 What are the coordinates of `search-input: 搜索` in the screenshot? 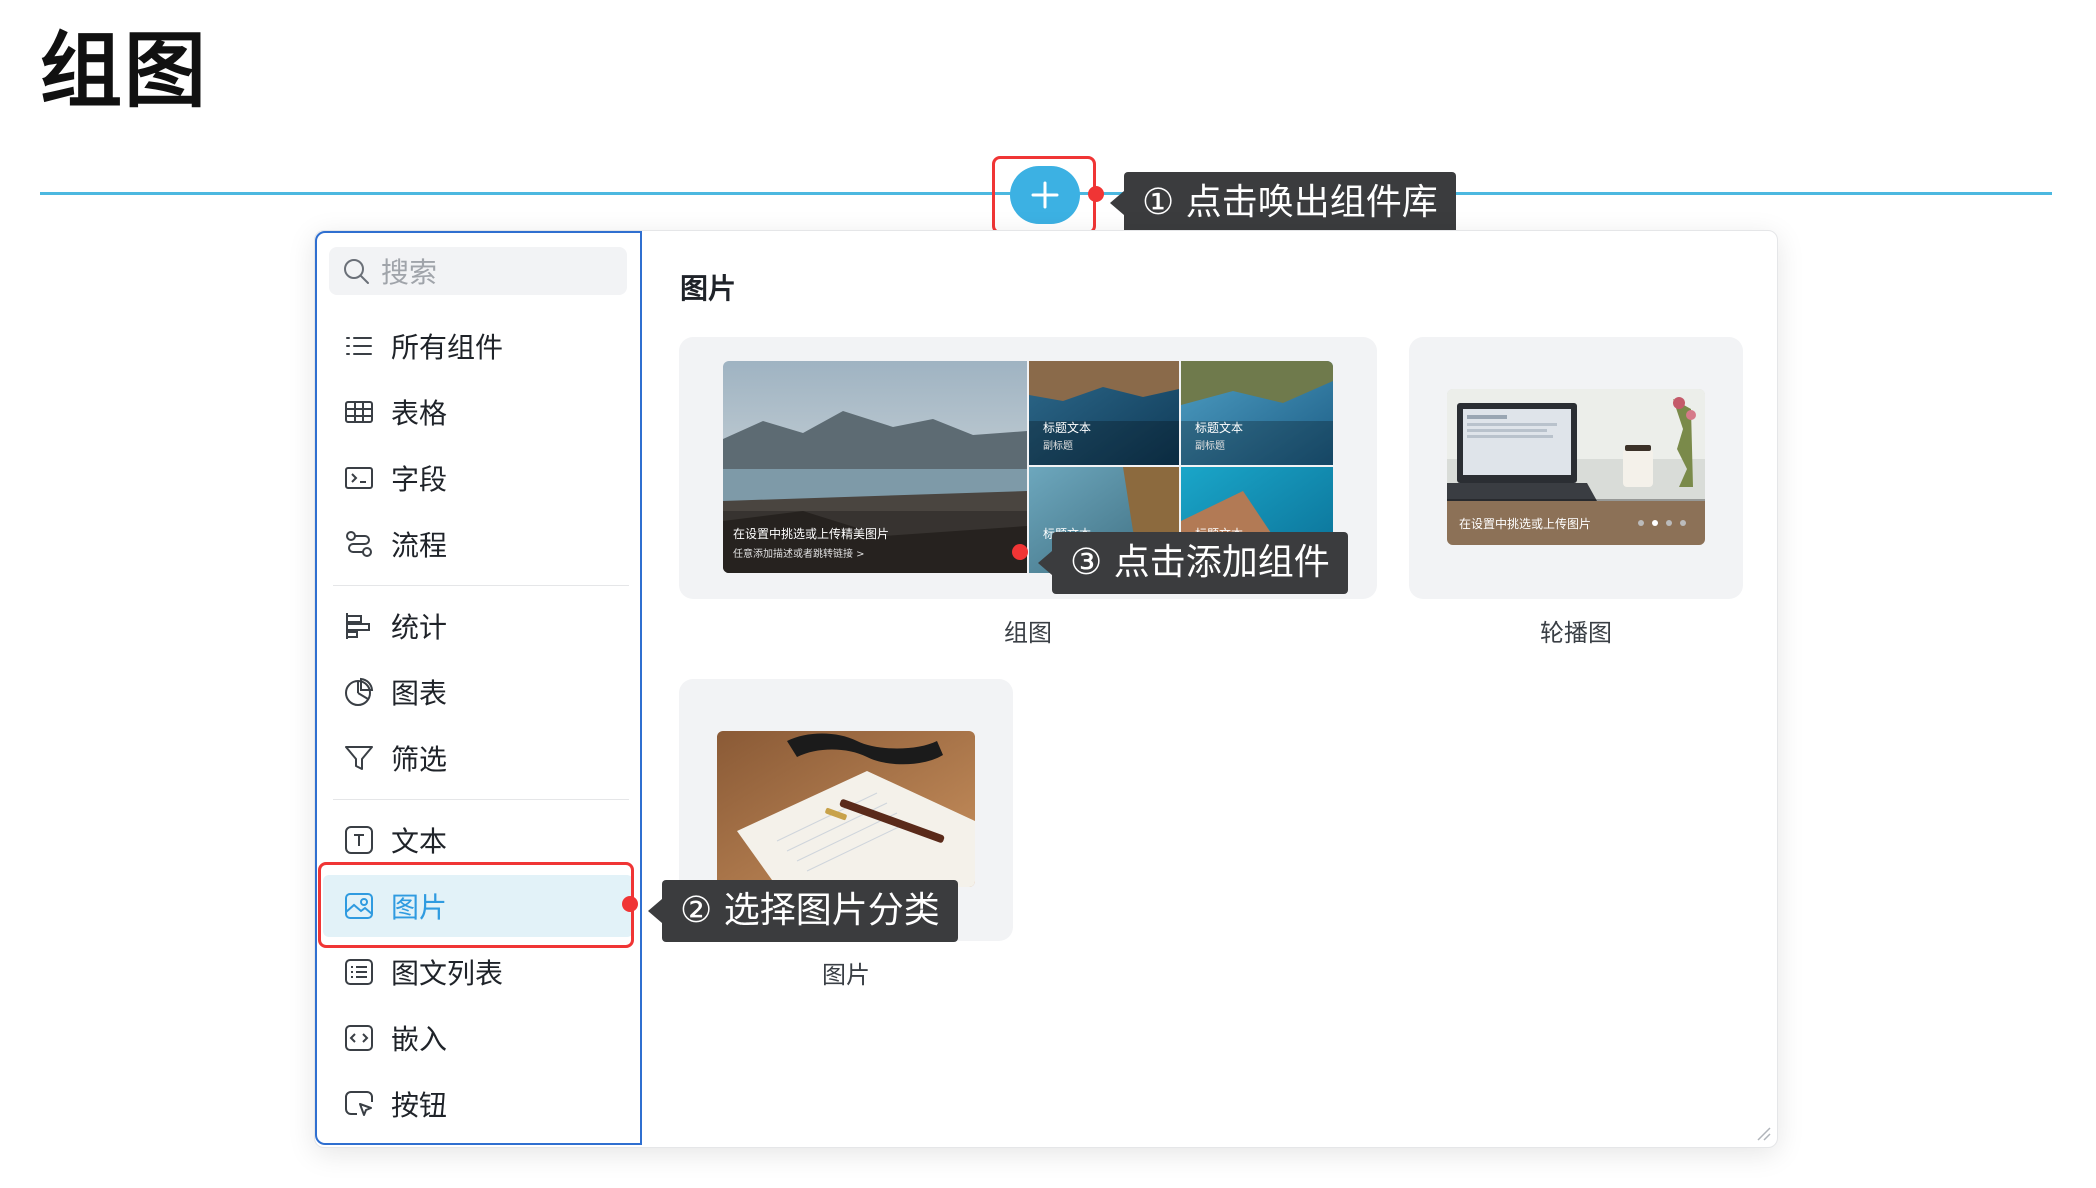 It's located at (478, 271).